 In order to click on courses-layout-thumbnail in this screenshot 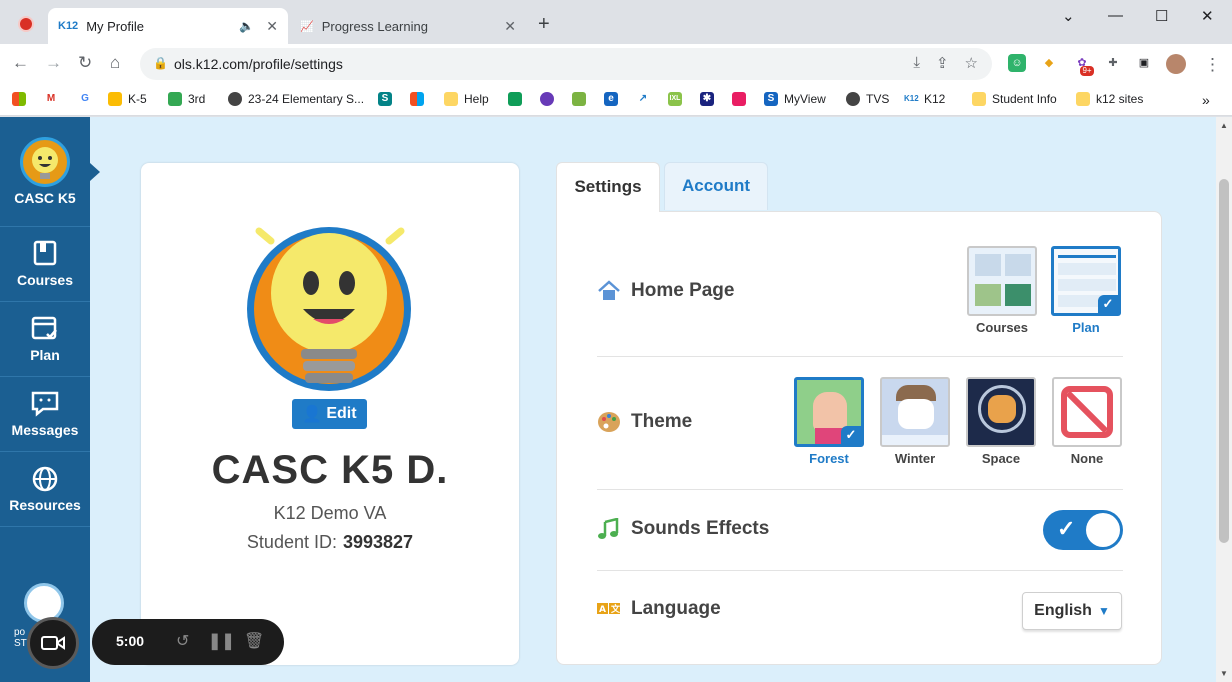, I will do `click(1002, 281)`.